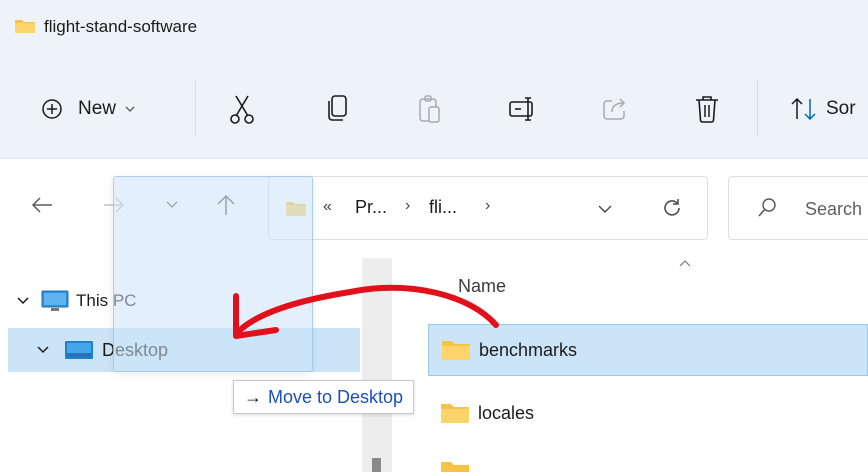  What do you see at coordinates (336, 396) in the screenshot?
I see `drag-tooltip-text: Move to Desktop` at bounding box center [336, 396].